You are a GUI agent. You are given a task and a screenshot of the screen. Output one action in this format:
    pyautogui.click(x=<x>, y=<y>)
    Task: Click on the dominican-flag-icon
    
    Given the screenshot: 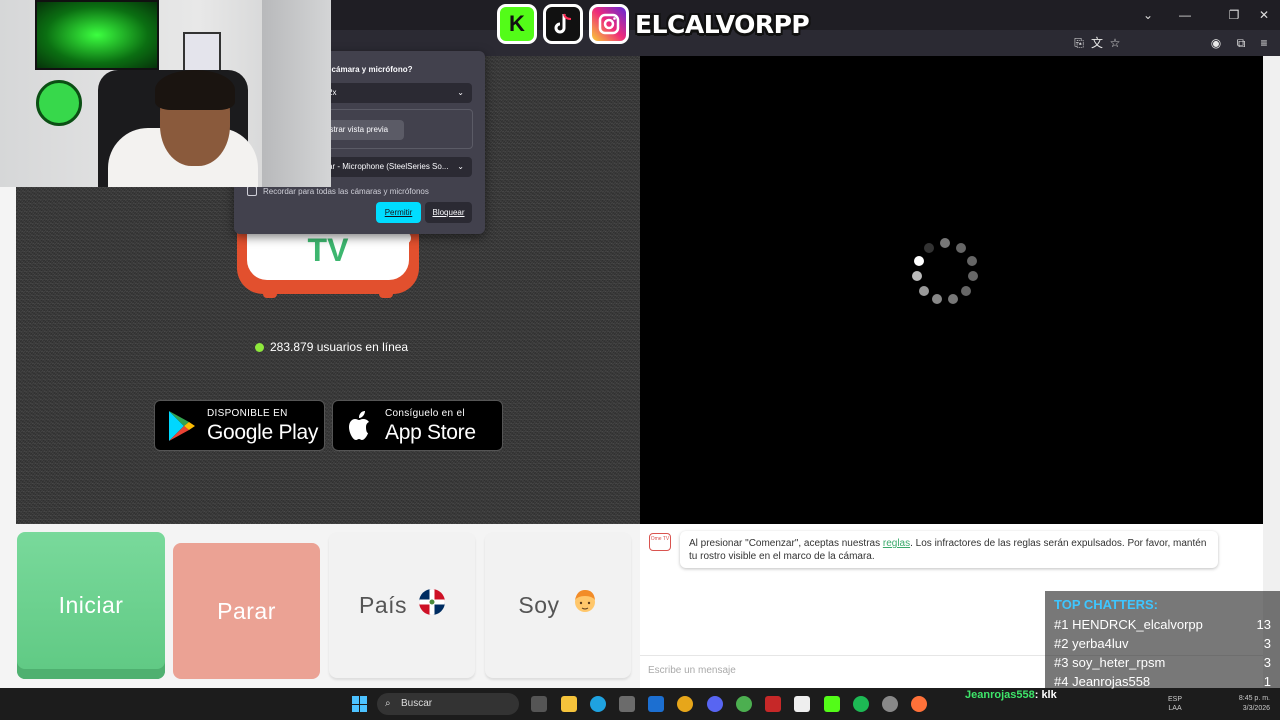 What is the action you would take?
    pyautogui.click(x=432, y=605)
    